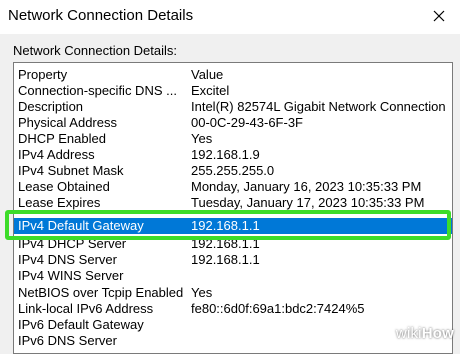 The image size is (460, 354). Describe the element at coordinates (233, 91) in the screenshot. I see `table-row: Connection-specific DNS ... Excitel` at that location.